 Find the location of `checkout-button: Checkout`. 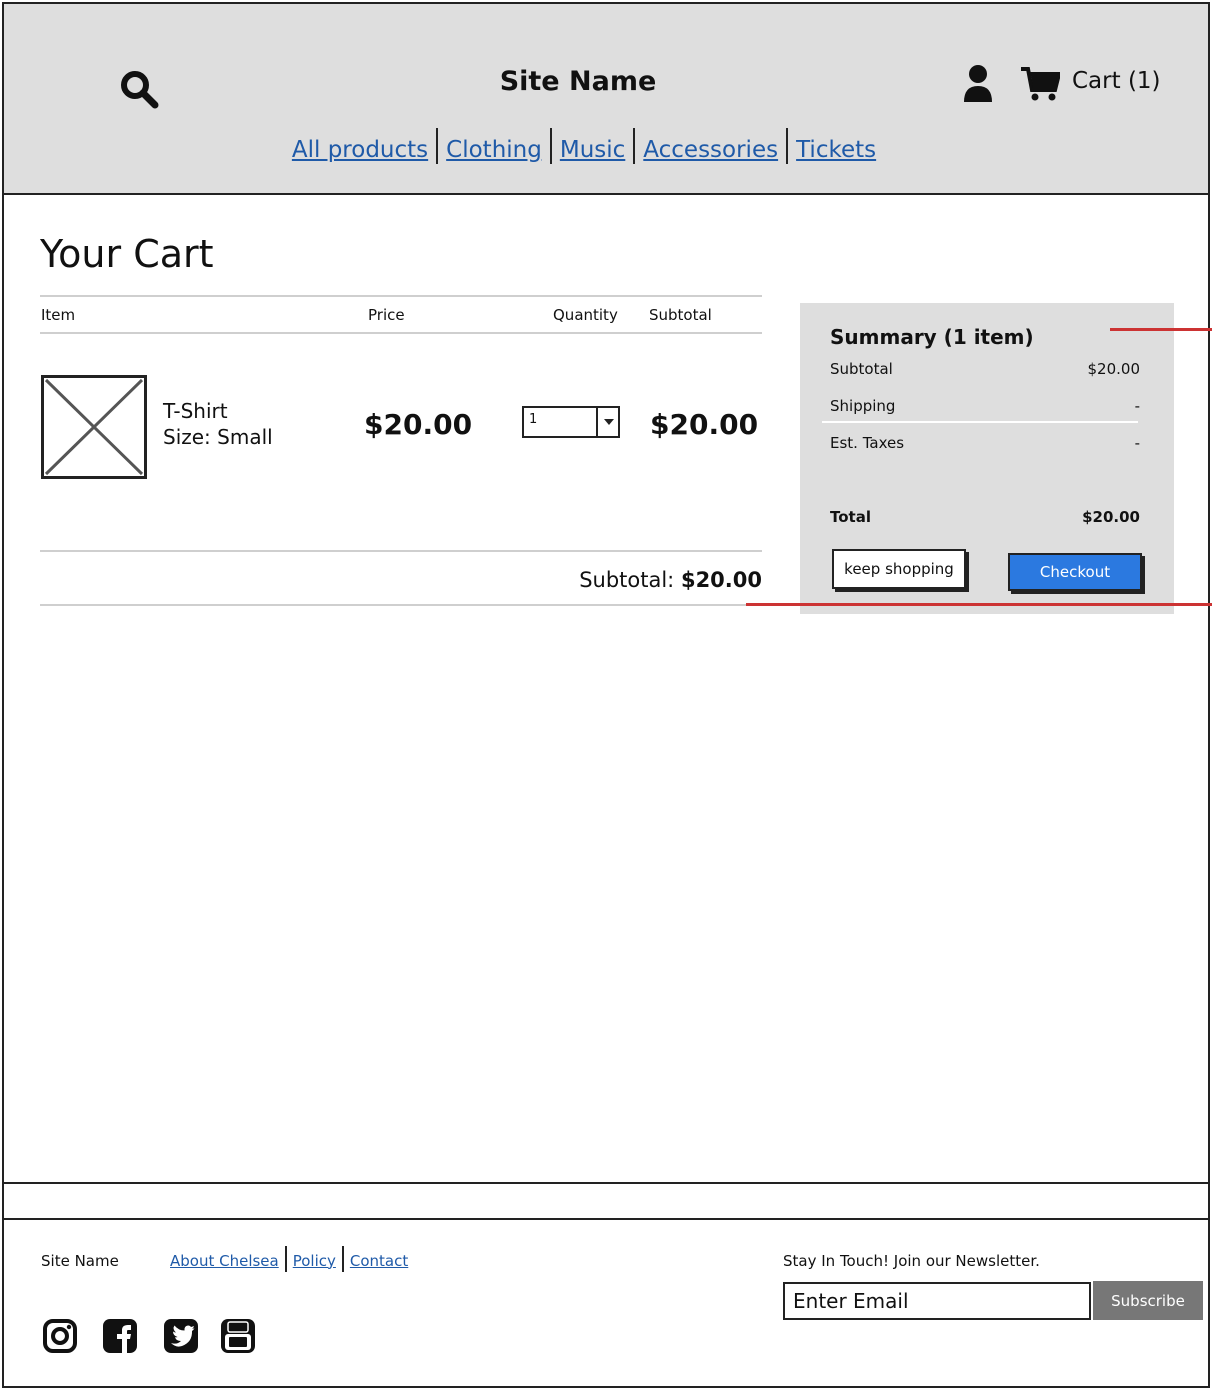

checkout-button: Checkout is located at coordinates (1075, 572).